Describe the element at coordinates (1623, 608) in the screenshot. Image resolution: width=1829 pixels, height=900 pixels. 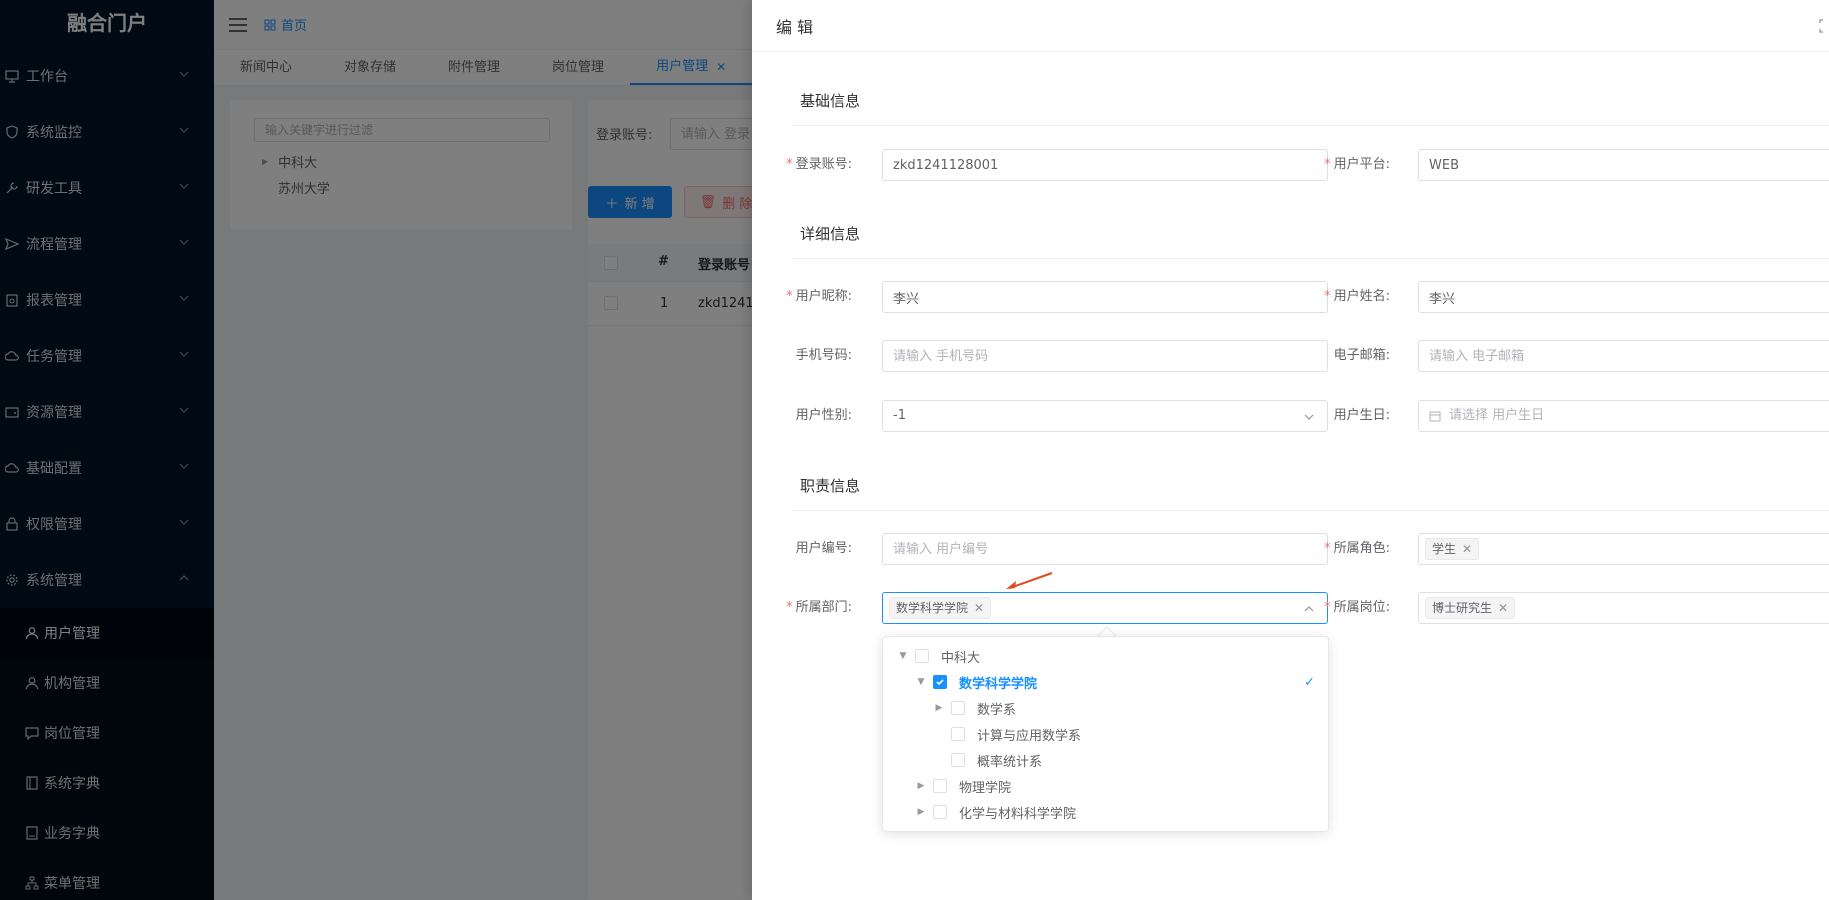
I see `post-select: 博士研究生 ✕` at that location.